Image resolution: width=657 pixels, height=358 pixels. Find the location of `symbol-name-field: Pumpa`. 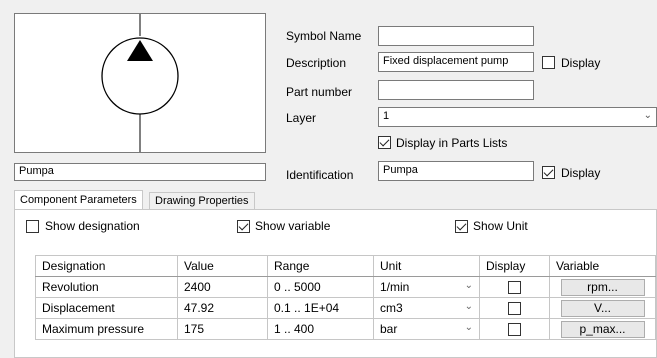

symbol-name-field: Pumpa is located at coordinates (140, 172).